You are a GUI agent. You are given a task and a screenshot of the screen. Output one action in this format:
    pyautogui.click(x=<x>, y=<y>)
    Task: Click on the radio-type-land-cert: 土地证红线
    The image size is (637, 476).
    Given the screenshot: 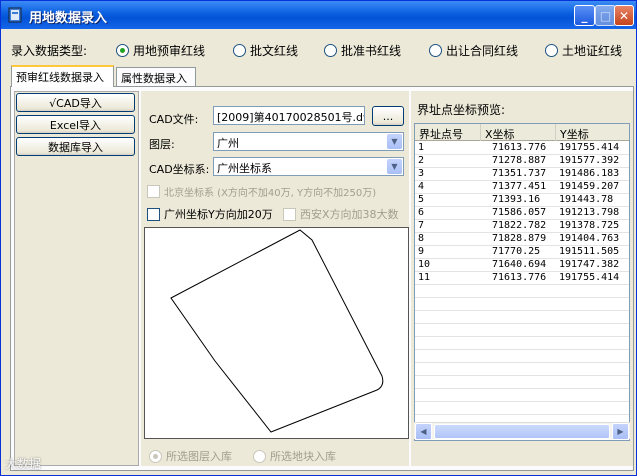 What is the action you would take?
    pyautogui.click(x=583, y=50)
    